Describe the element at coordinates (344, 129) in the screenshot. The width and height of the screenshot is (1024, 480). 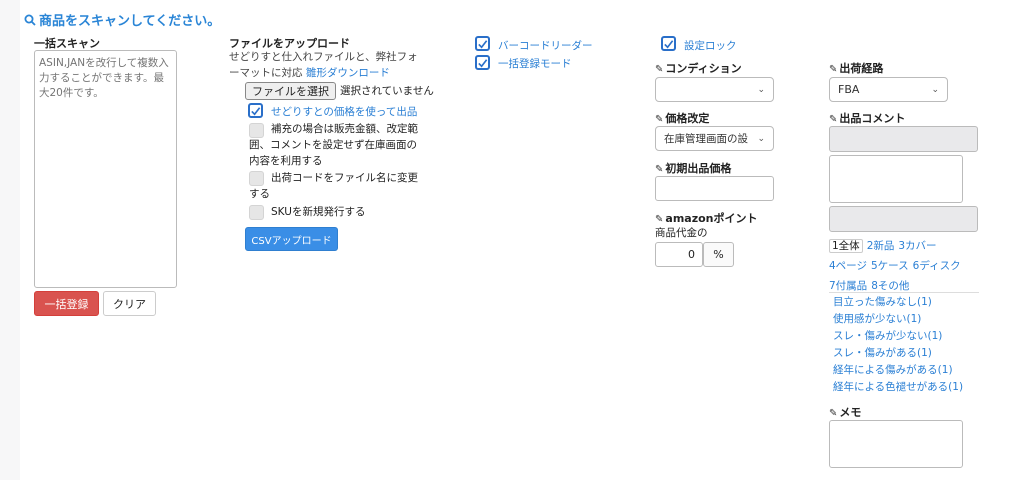
I see `supplement-option-line1: 補充の場合は販売金額、改定範` at that location.